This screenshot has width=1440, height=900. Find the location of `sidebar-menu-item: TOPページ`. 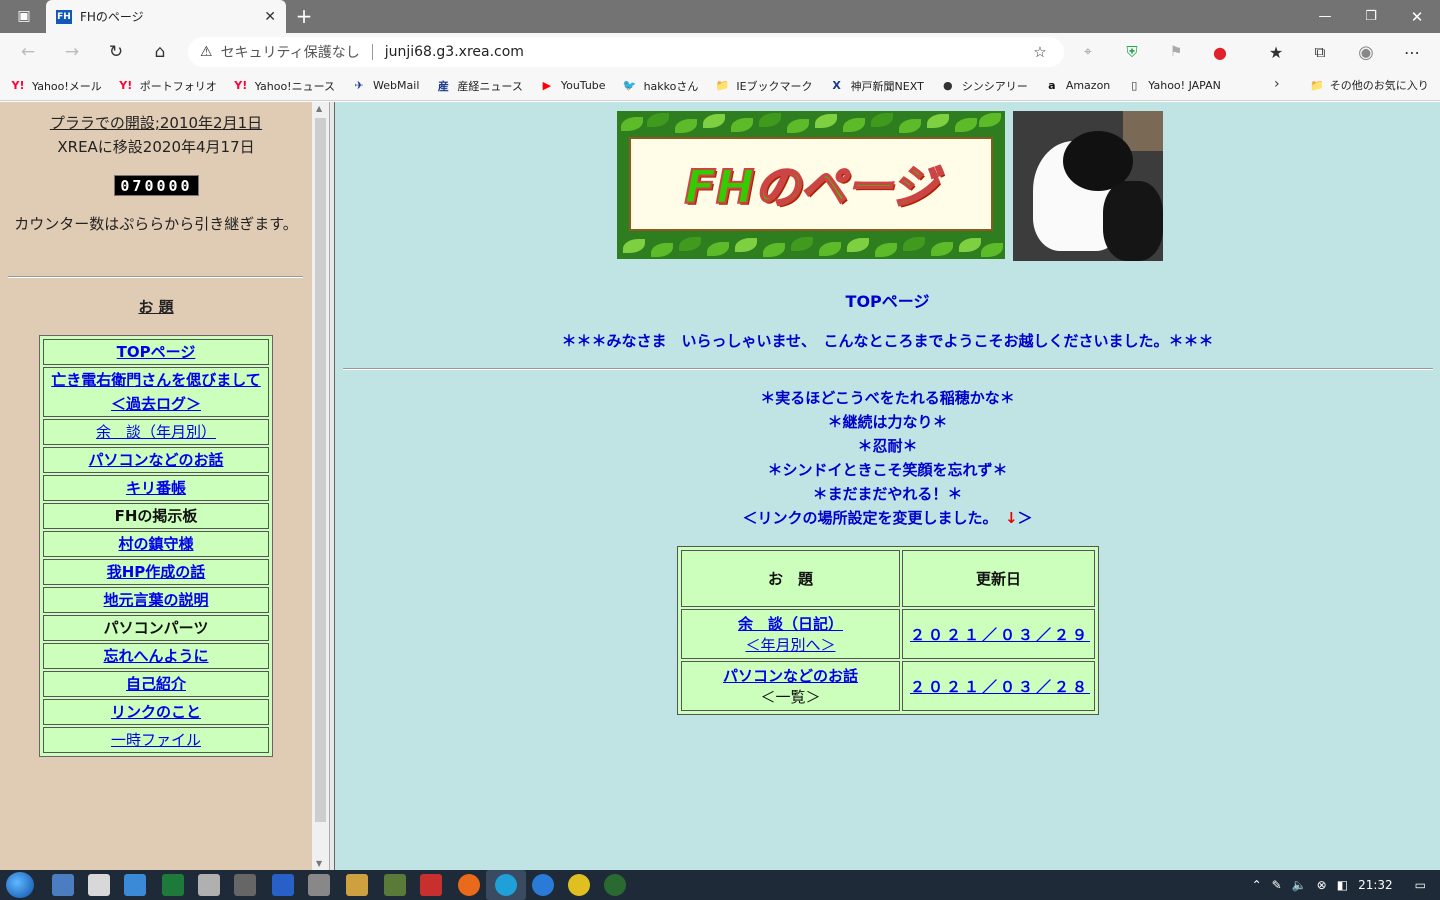

sidebar-menu-item: TOPページ is located at coordinates (156, 352).